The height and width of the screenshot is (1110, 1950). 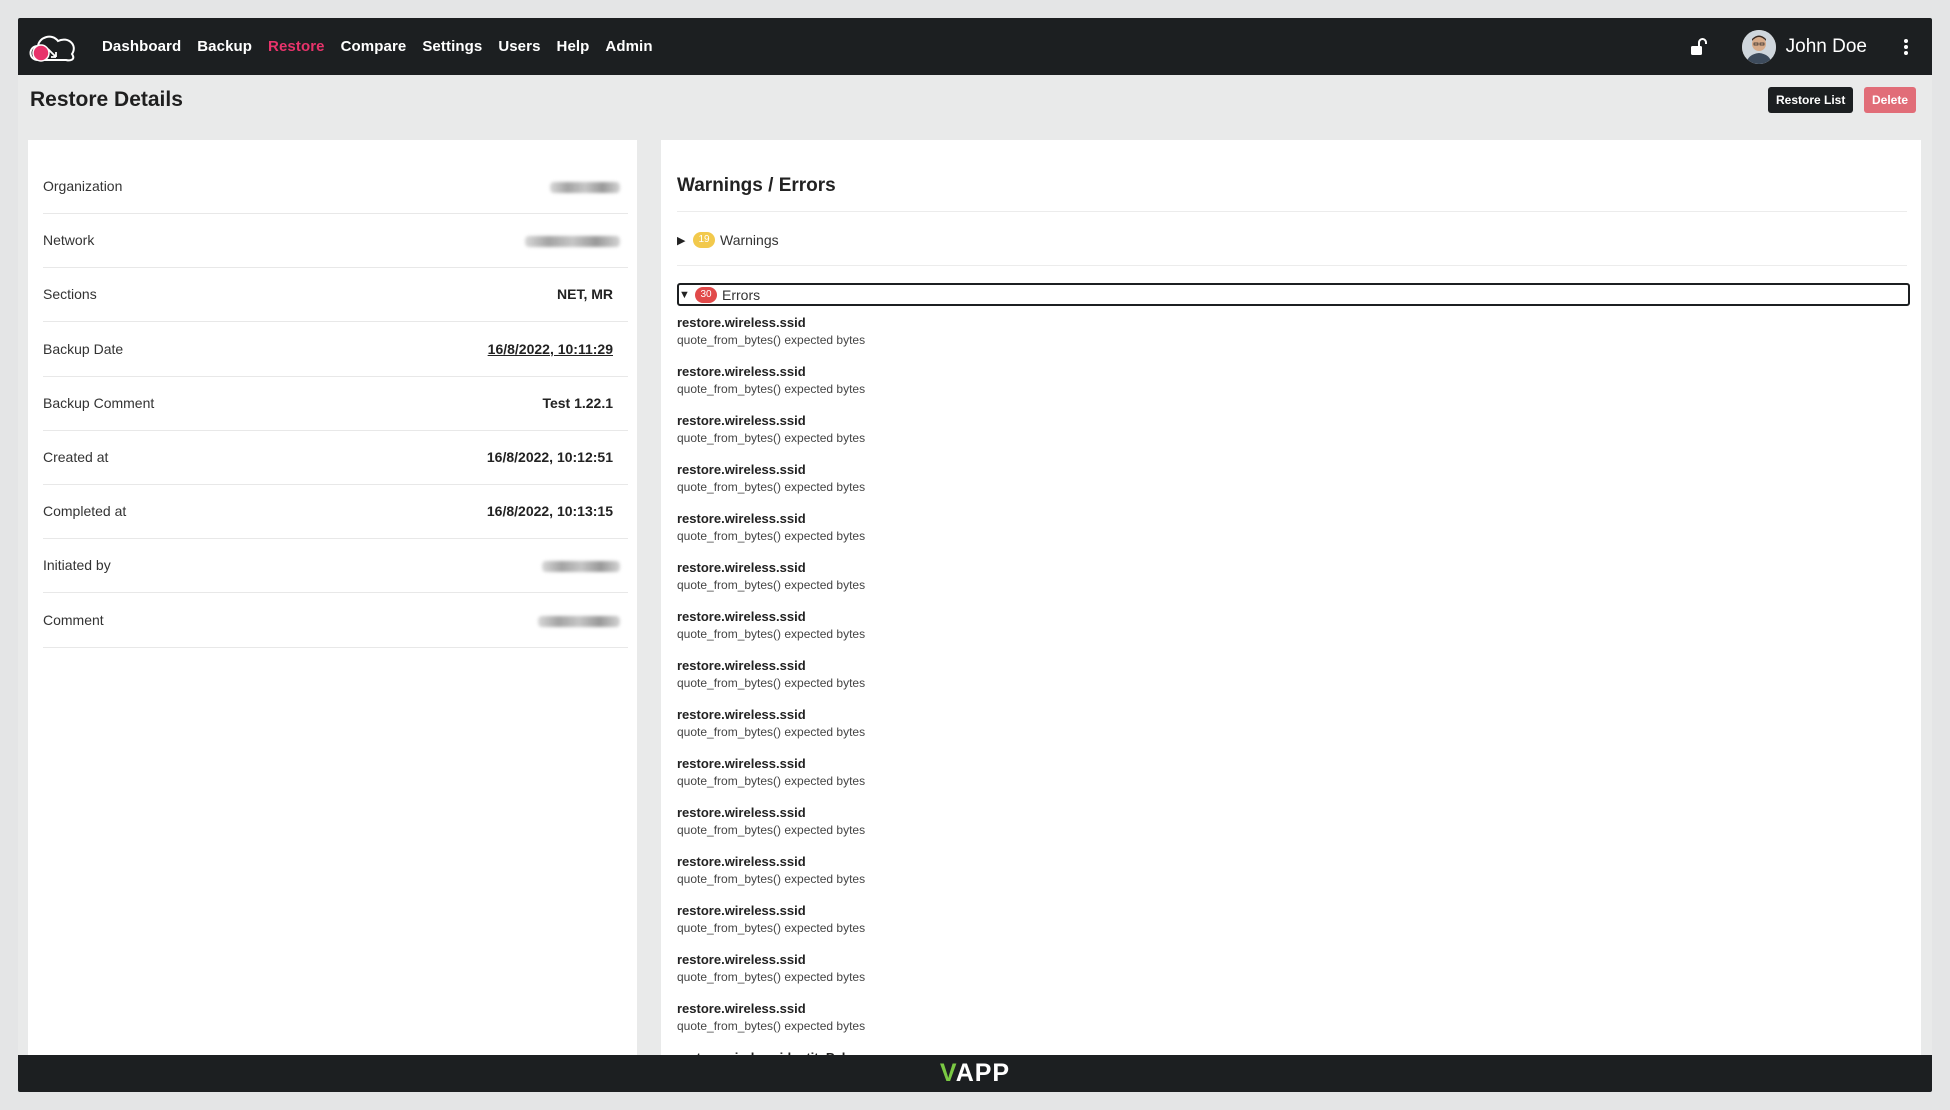 What do you see at coordinates (106, 99) in the screenshot?
I see `page-title: Restore Details` at bounding box center [106, 99].